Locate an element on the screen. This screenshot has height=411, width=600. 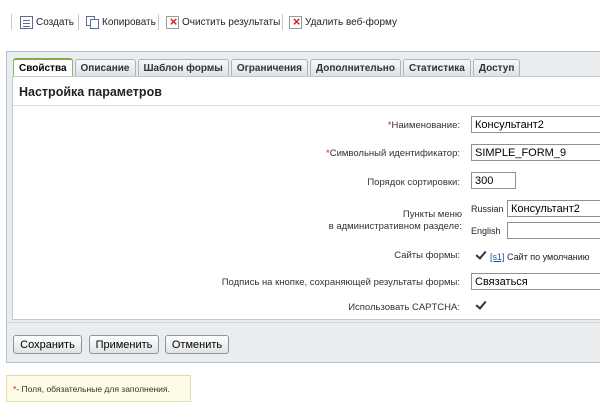
section-divider is located at coordinates (306, 105).